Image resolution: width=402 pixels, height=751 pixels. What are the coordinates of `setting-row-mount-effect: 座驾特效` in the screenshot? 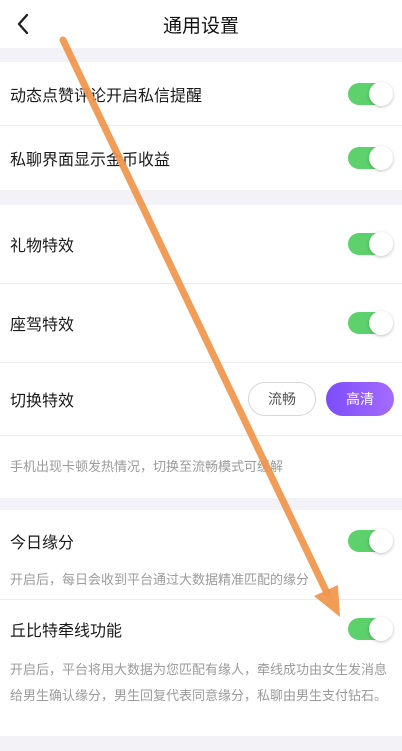 It's located at (201, 323).